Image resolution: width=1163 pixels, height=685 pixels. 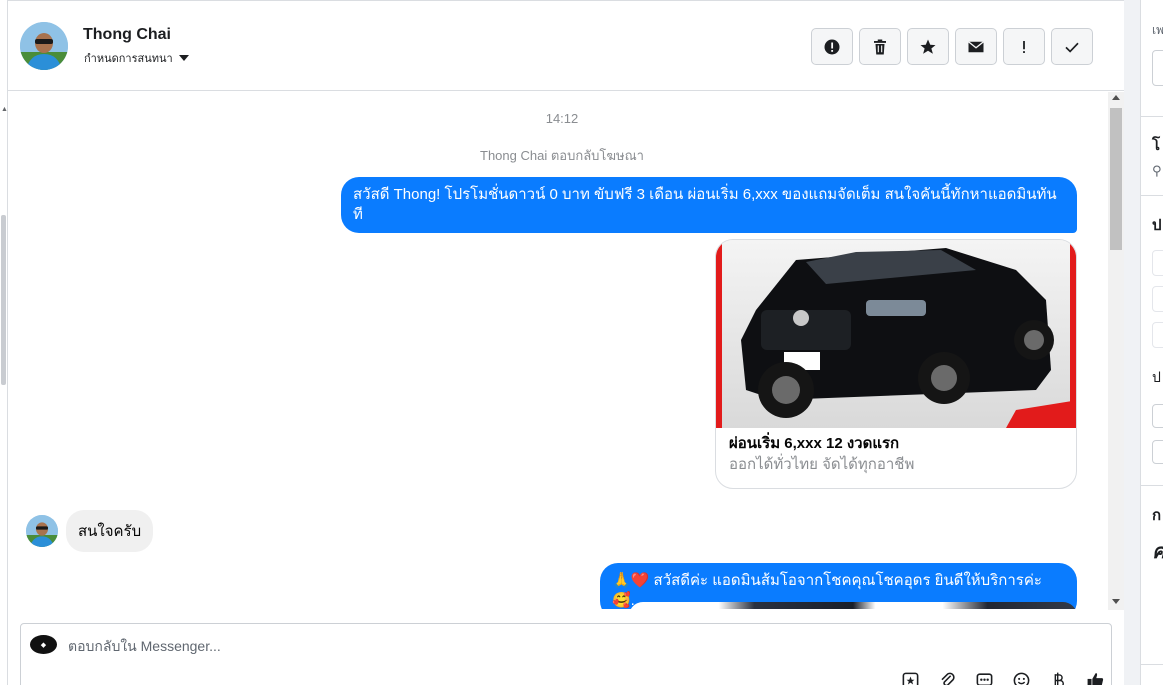 I want to click on left-scroll-arrow-icon: ▲, so click(x=4, y=109).